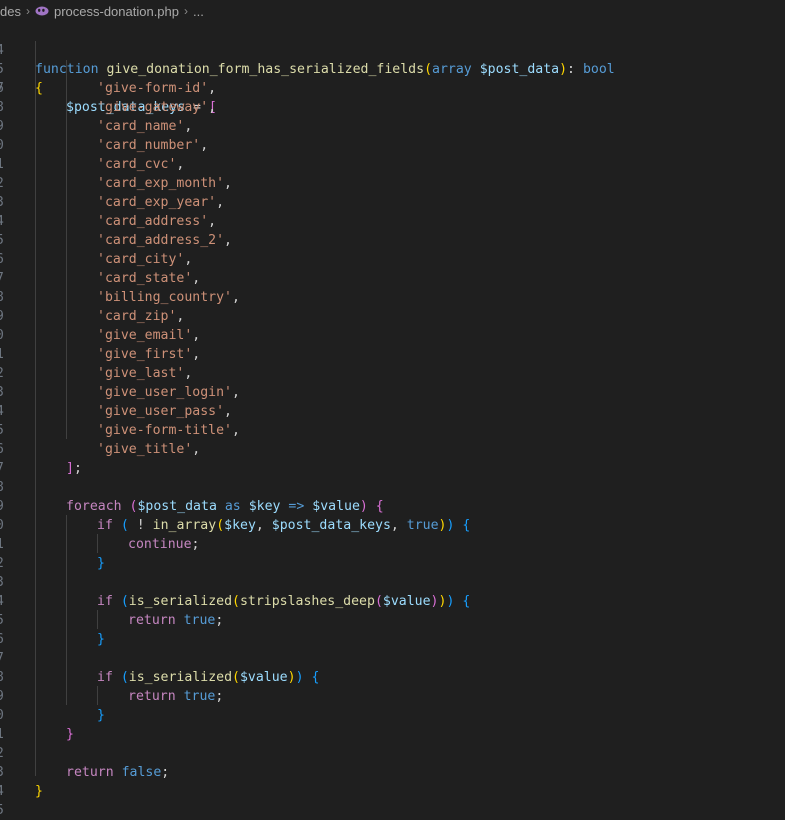 The height and width of the screenshot is (820, 785). I want to click on string: 'give_email', so click(145, 335).